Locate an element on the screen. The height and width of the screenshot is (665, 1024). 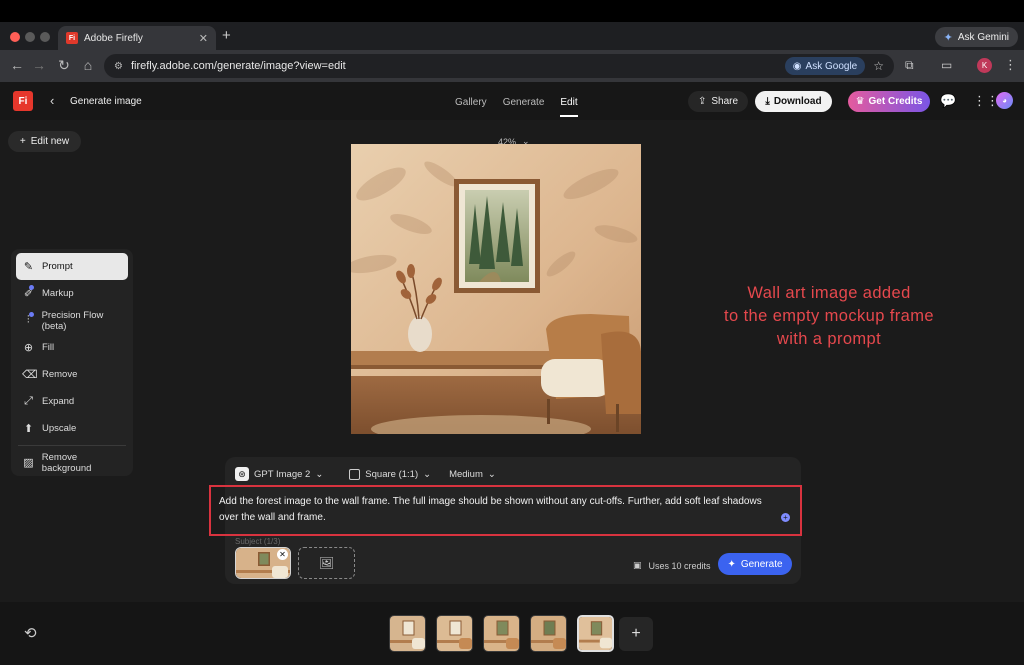
tool-label: Precision Flow (beta) is located at coordinates (72, 320).